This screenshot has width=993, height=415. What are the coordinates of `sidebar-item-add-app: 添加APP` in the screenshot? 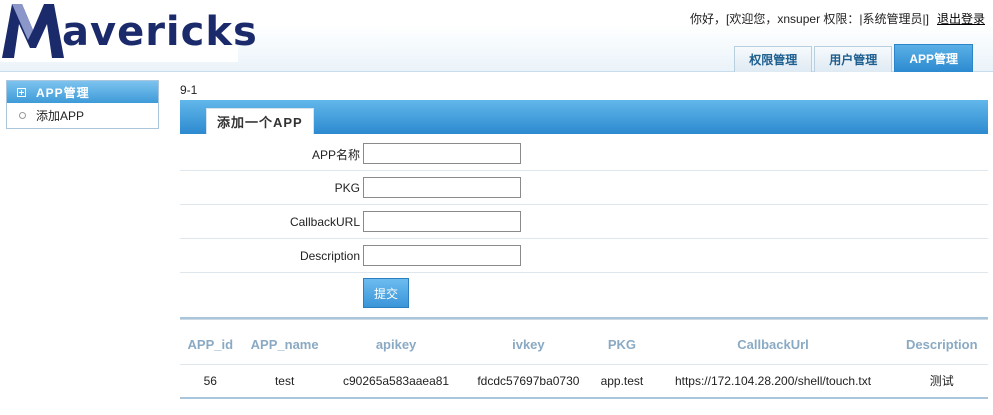 It's located at (82, 115).